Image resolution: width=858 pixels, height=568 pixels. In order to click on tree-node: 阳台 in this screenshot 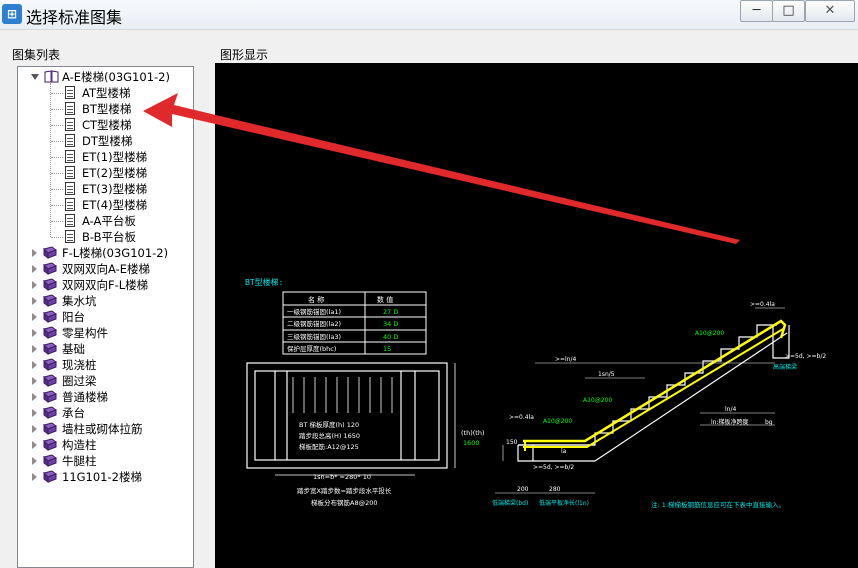, I will do `click(105, 317)`.